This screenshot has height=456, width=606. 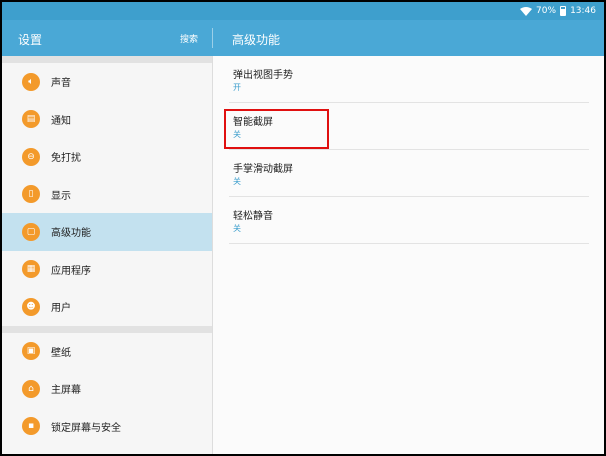 I want to click on sidebar-item-notifications: ▤ 通知, so click(x=107, y=120).